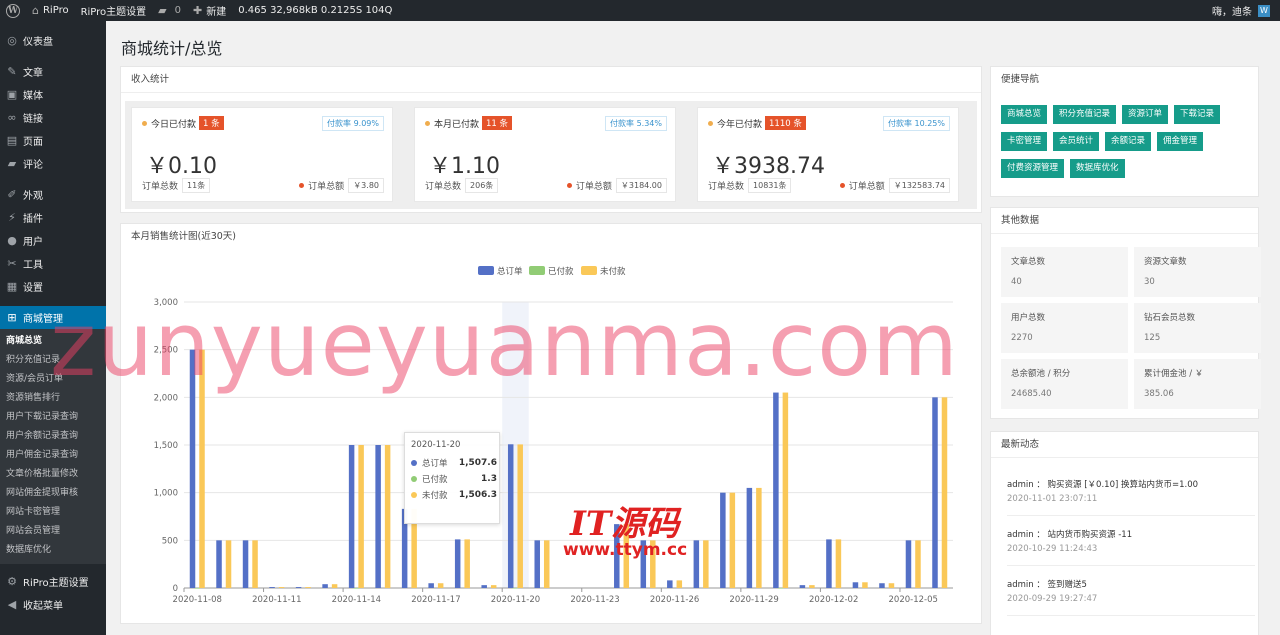 The image size is (1280, 635). What do you see at coordinates (1033, 168) in the screenshot?
I see `quicknav-button: 付费资源管理` at bounding box center [1033, 168].